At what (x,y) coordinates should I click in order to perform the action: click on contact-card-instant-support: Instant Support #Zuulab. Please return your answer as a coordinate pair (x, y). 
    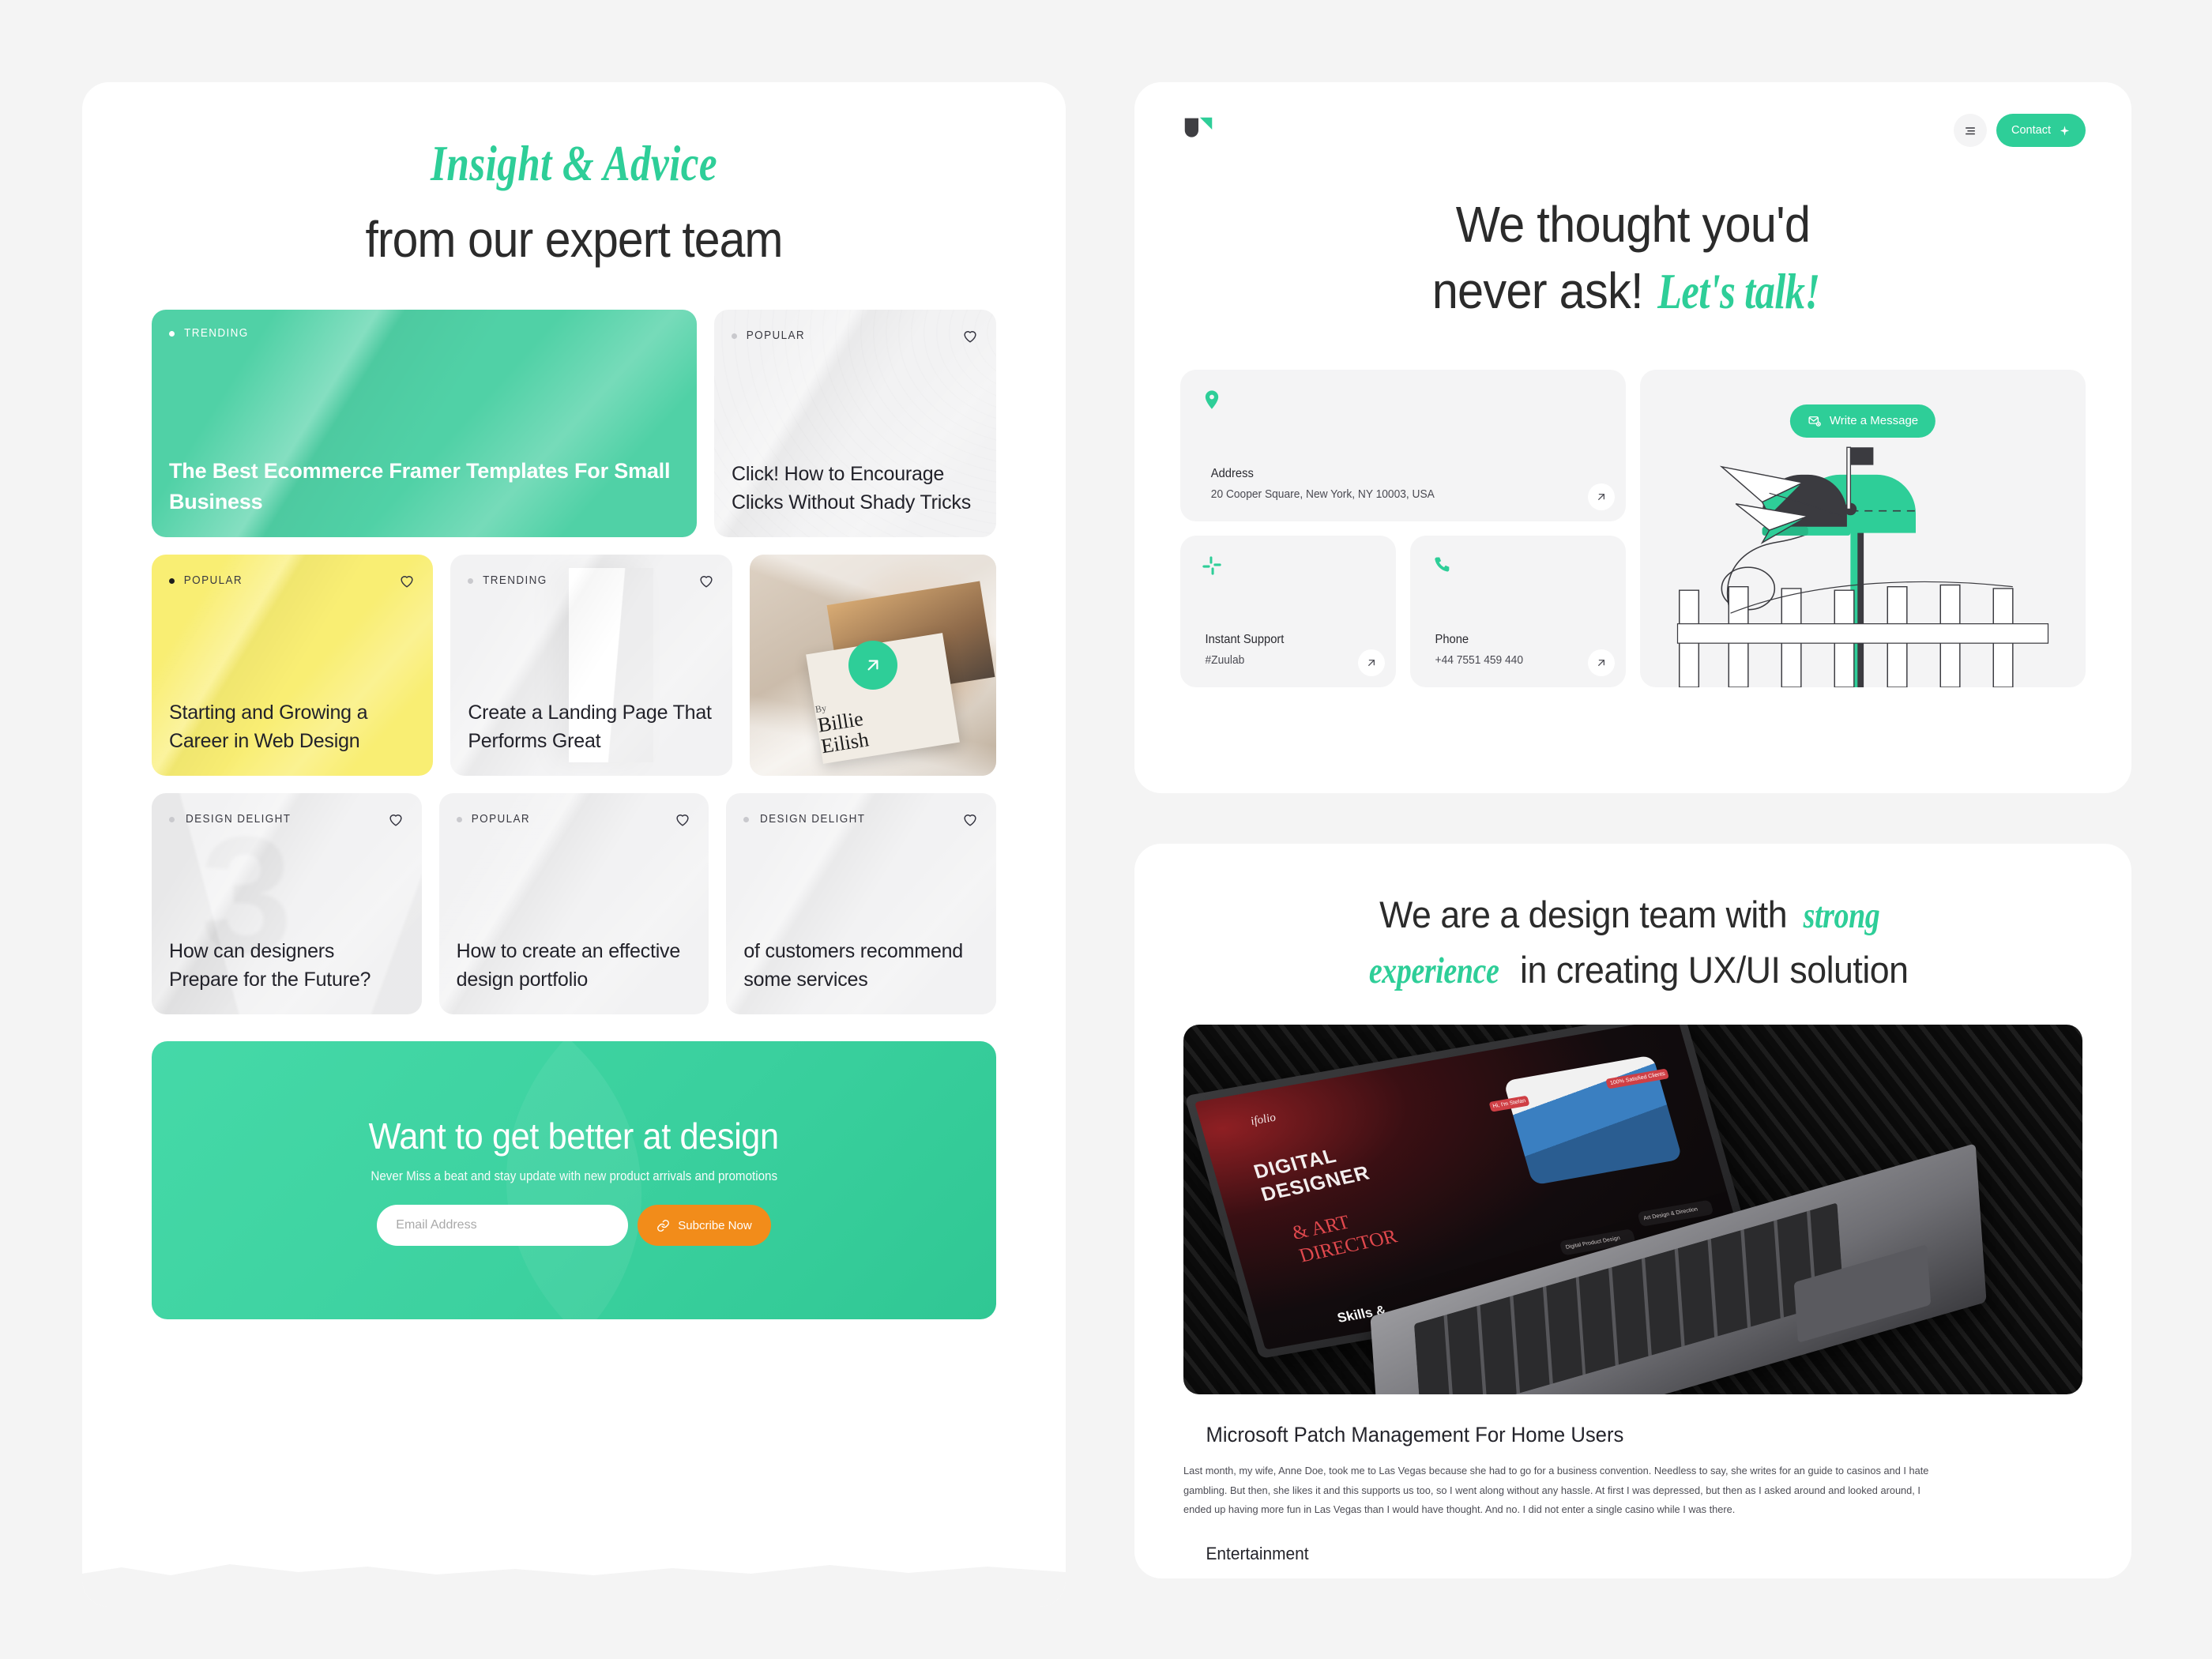
    Looking at the image, I should click on (1288, 611).